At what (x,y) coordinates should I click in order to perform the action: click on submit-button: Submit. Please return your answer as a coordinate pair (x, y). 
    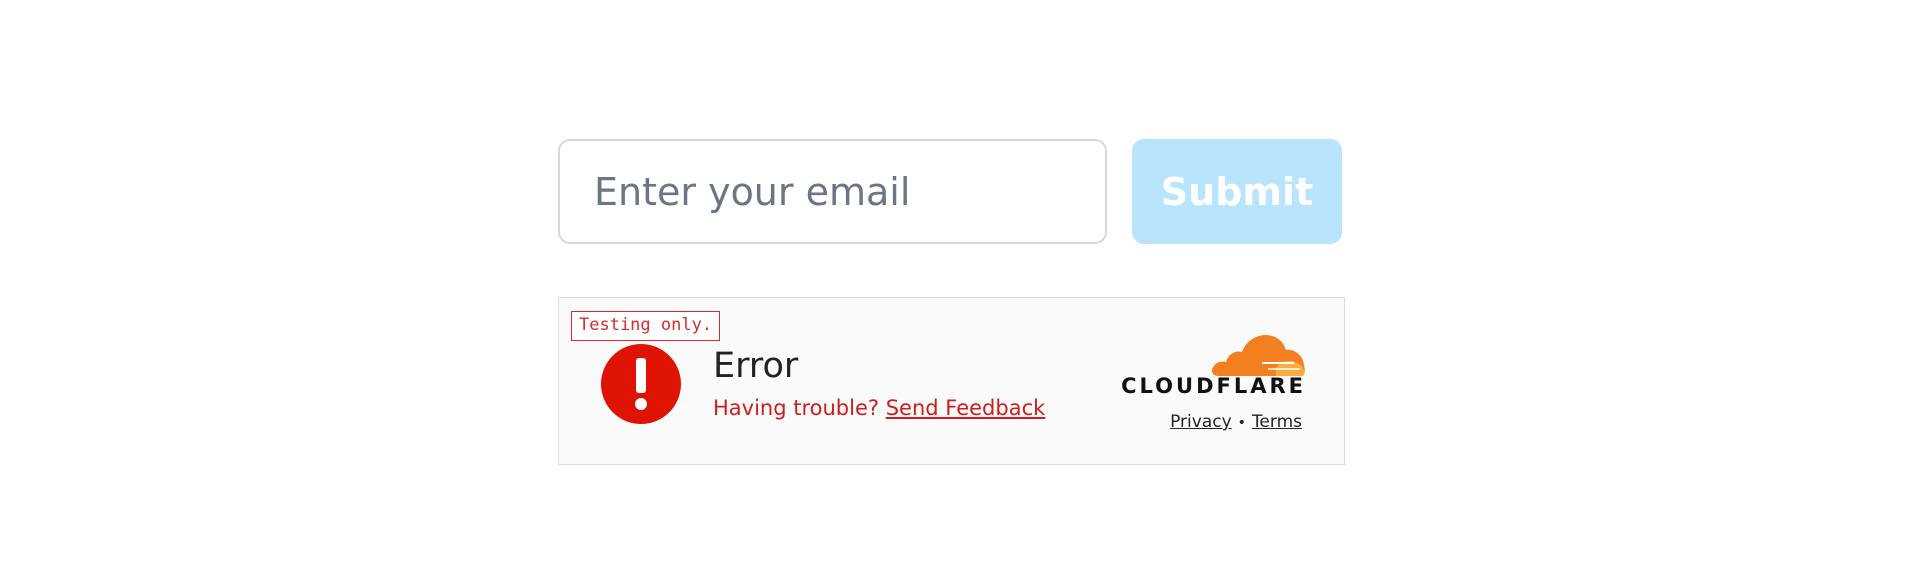
    Looking at the image, I should click on (1237, 191).